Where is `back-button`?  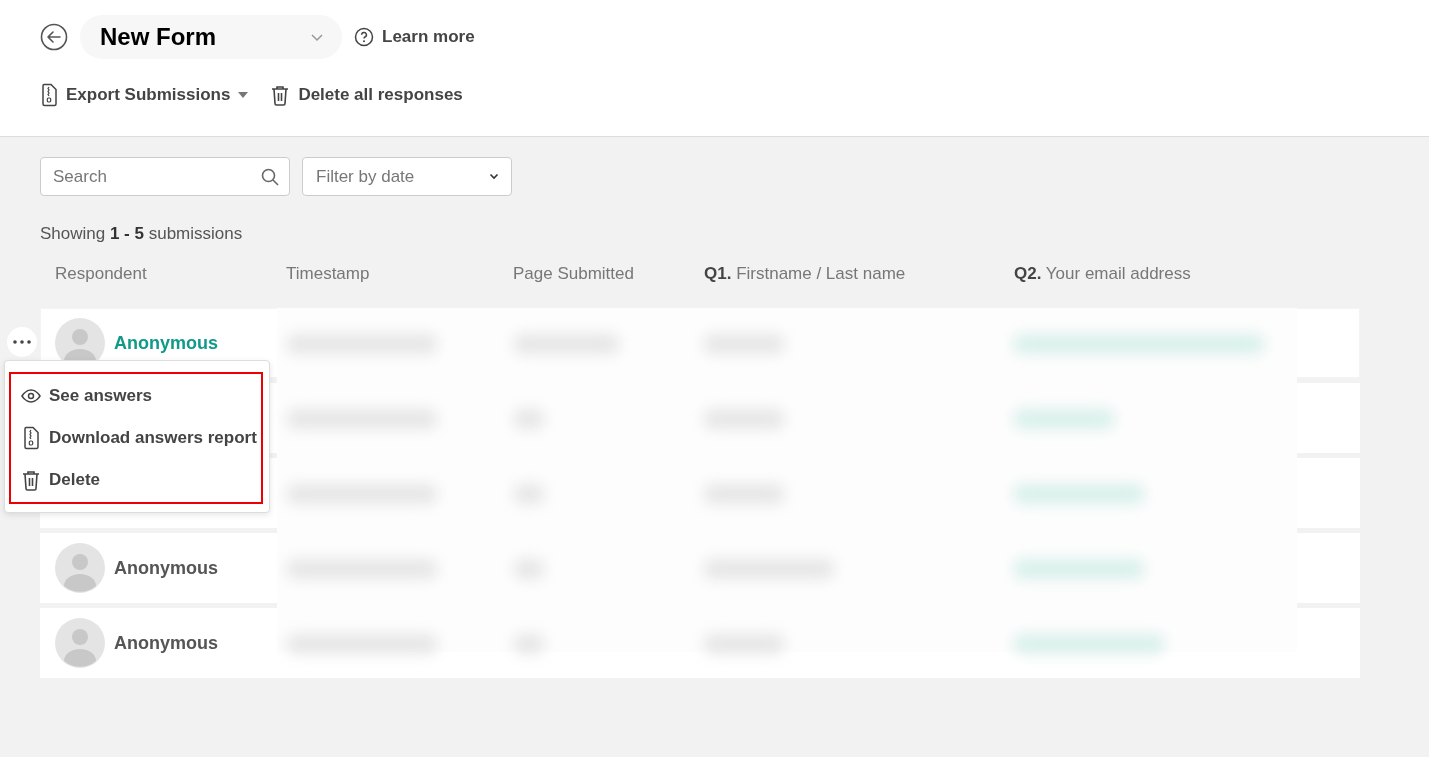 back-button is located at coordinates (54, 37).